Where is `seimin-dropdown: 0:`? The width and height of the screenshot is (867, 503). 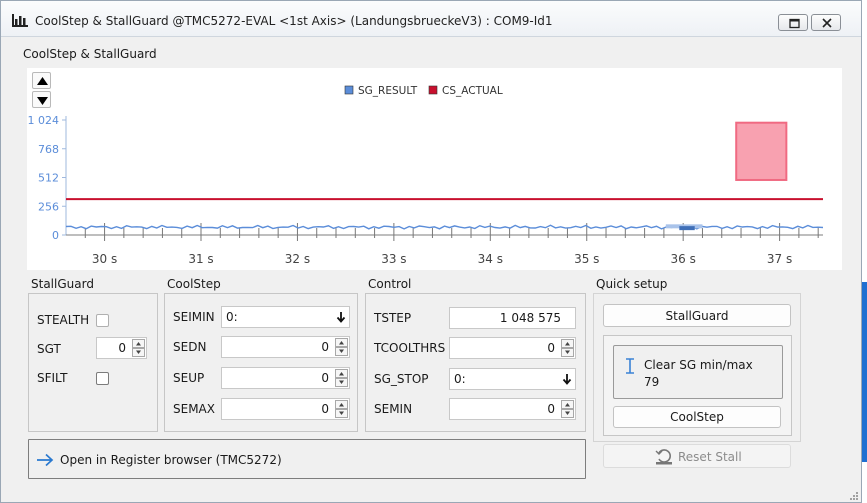 seimin-dropdown: 0: is located at coordinates (285, 317).